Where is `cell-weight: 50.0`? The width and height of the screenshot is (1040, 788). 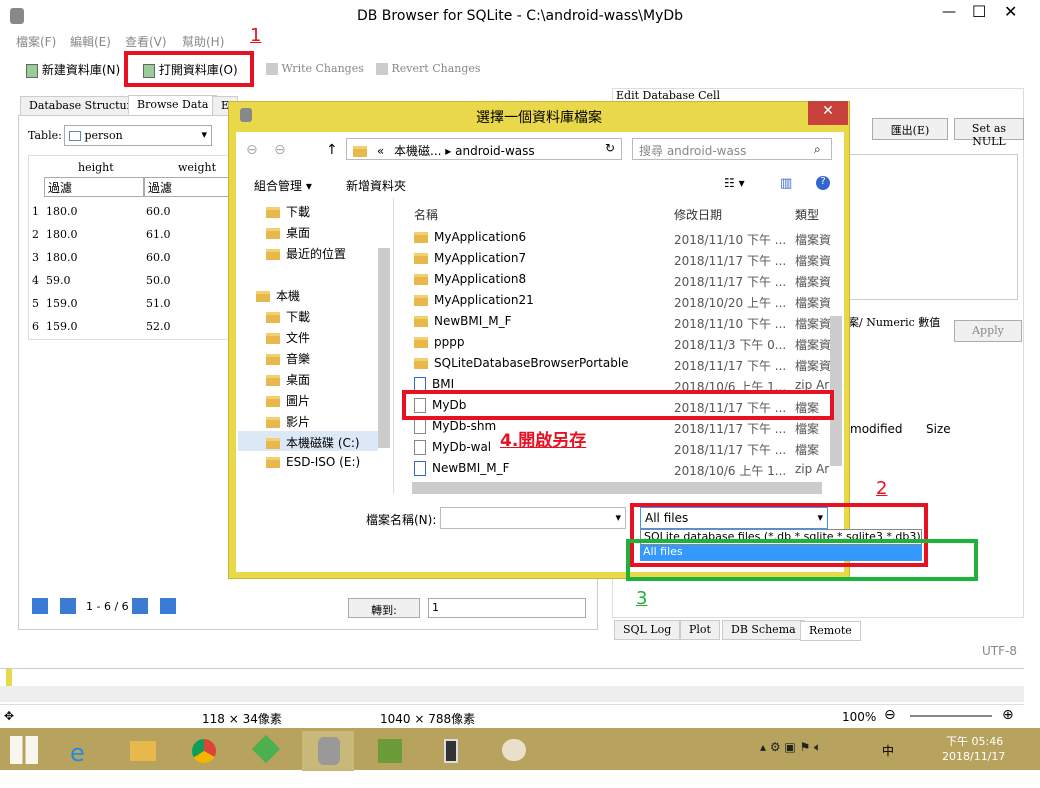
cell-weight: 50.0 is located at coordinates (158, 280).